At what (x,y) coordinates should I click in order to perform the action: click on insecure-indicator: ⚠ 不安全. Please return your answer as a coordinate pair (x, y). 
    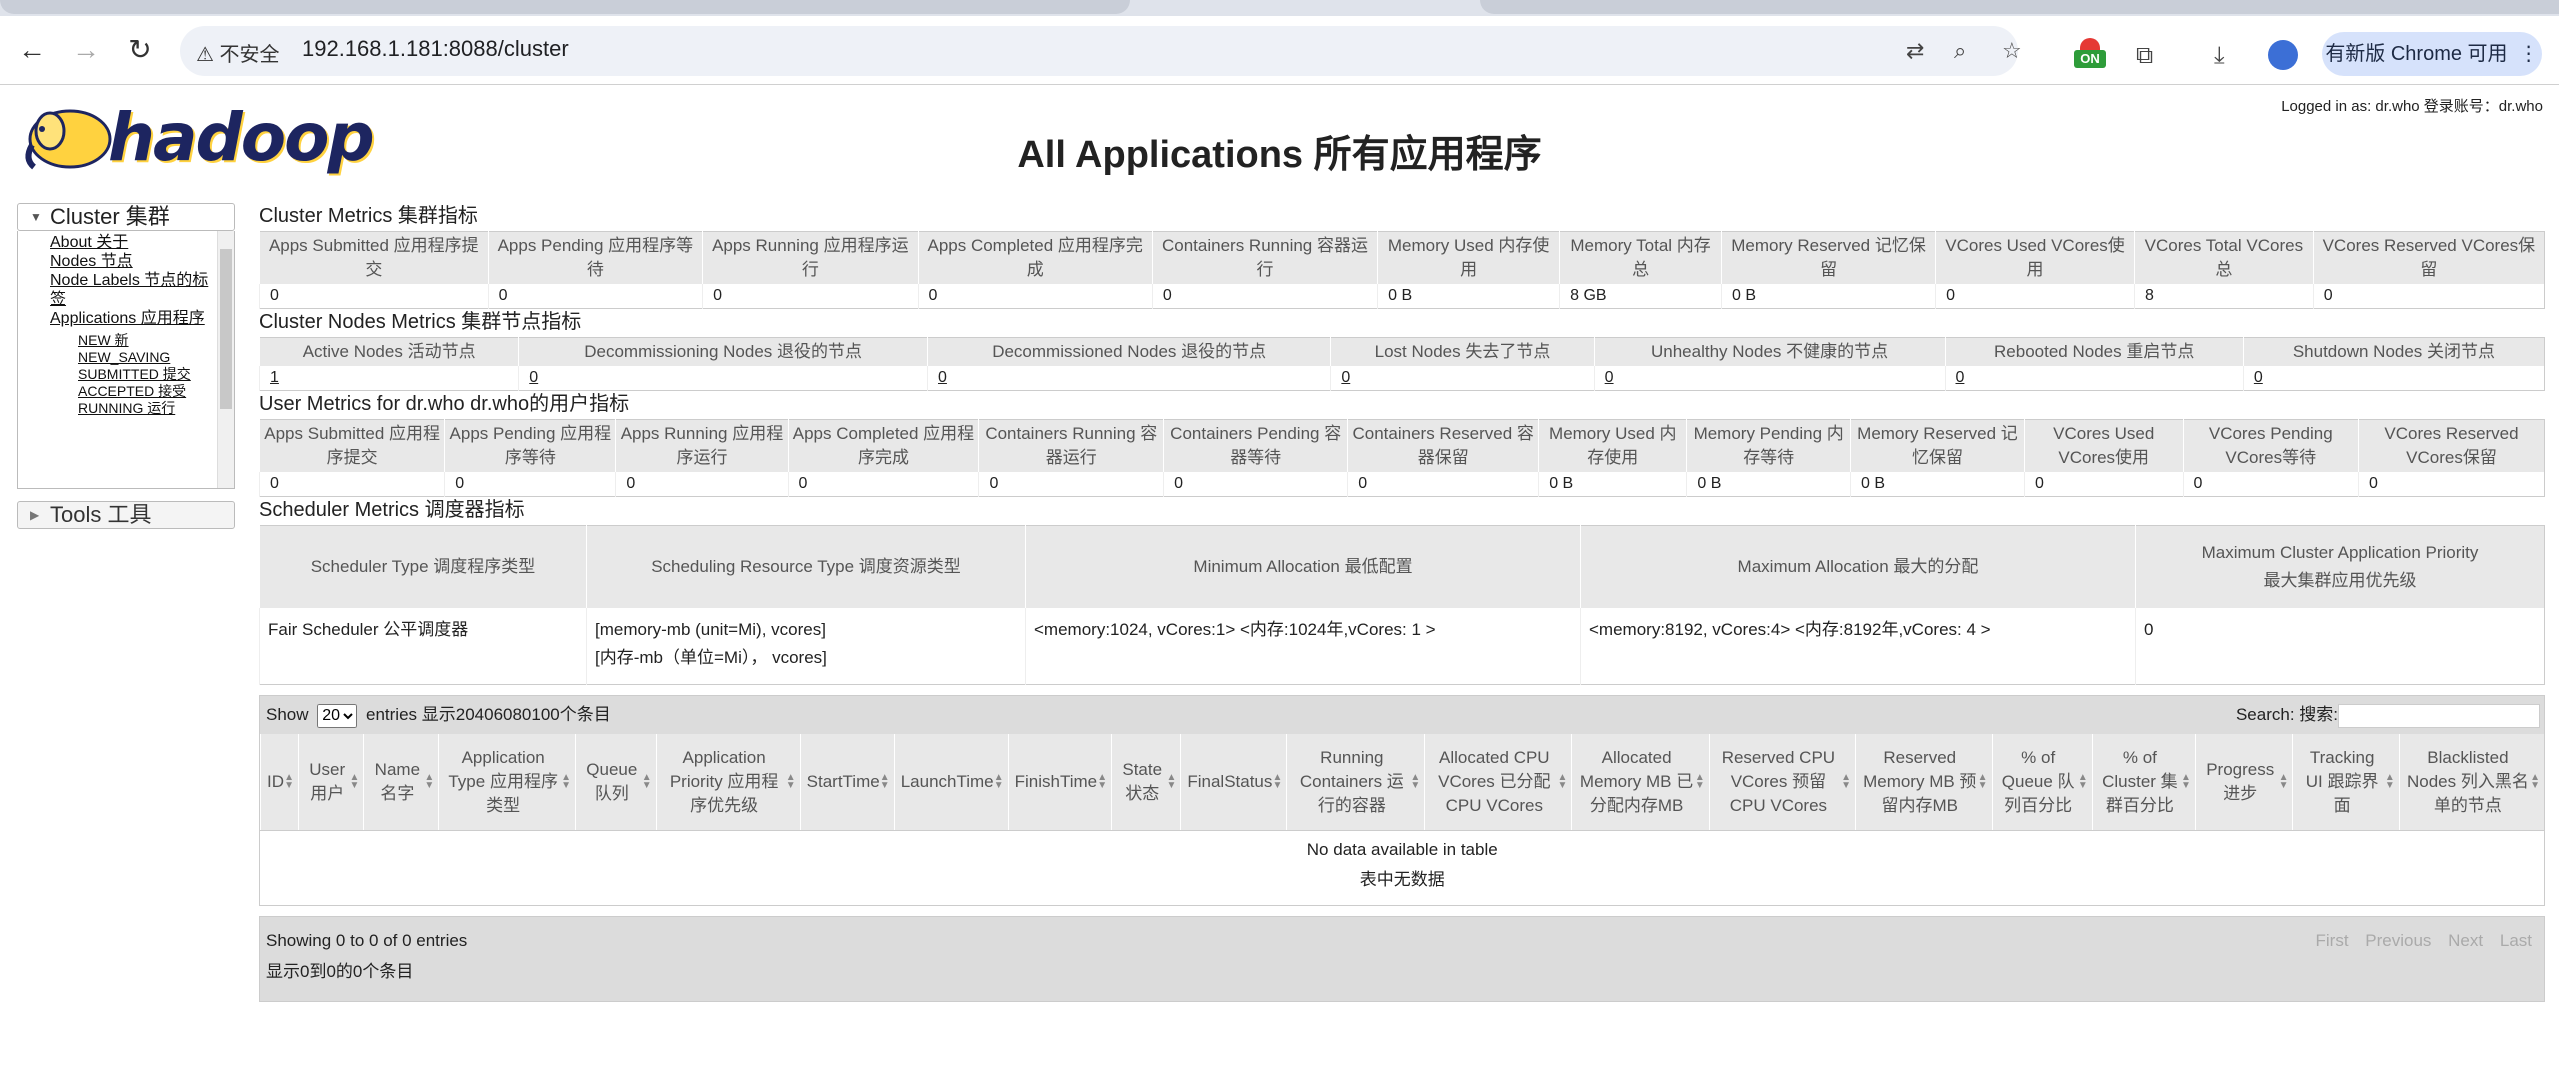
    Looking at the image, I should click on (238, 52).